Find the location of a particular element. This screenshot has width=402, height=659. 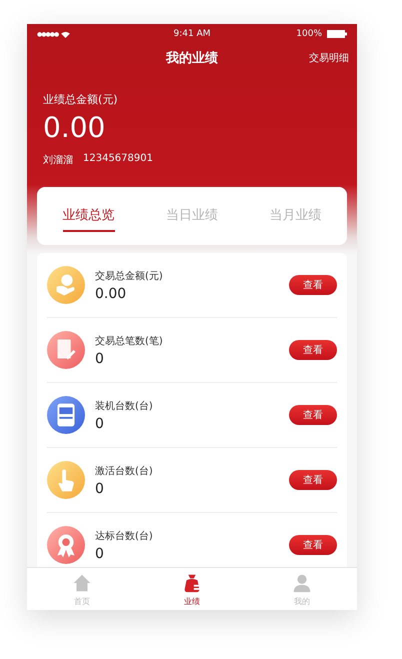

total-amount-label: 业绩总金额(元) is located at coordinates (81, 99).